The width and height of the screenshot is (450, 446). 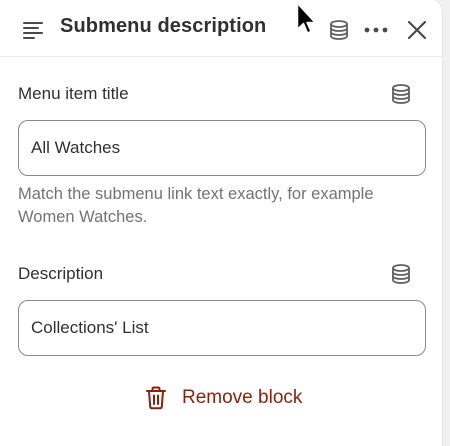 What do you see at coordinates (33, 30) in the screenshot?
I see `text-align-left-icon` at bounding box center [33, 30].